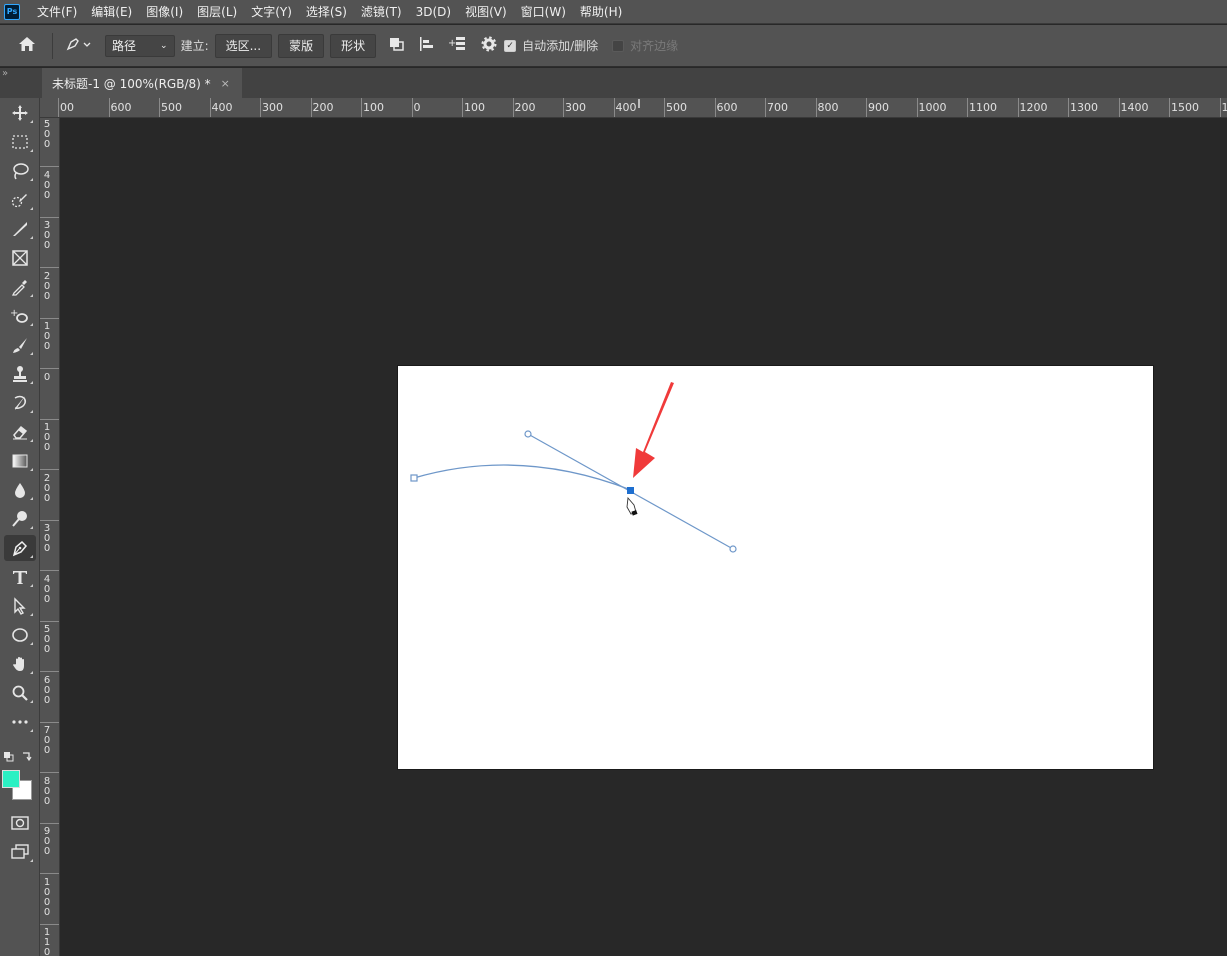 The height and width of the screenshot is (956, 1227). What do you see at coordinates (20, 693) in the screenshot?
I see `zoom-tool-icon` at bounding box center [20, 693].